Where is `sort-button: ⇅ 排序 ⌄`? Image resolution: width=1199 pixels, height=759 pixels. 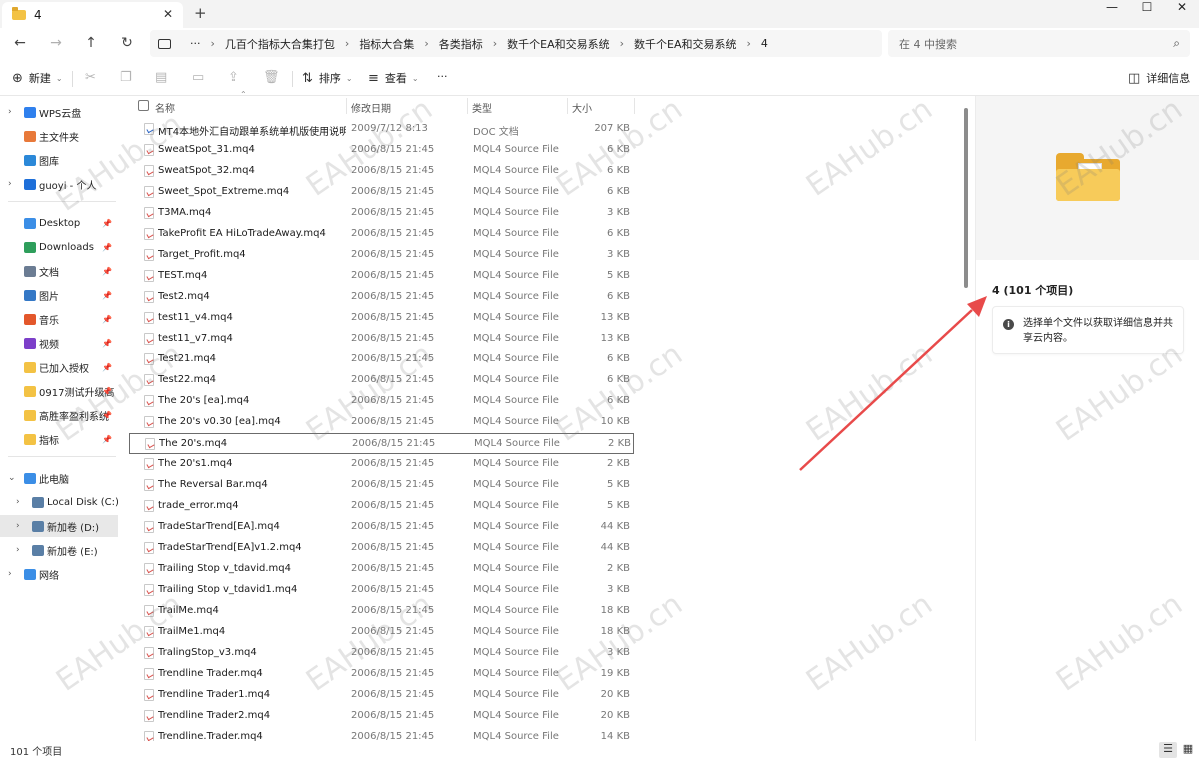
sort-button: ⇅ 排序 ⌄ is located at coordinates (327, 78).